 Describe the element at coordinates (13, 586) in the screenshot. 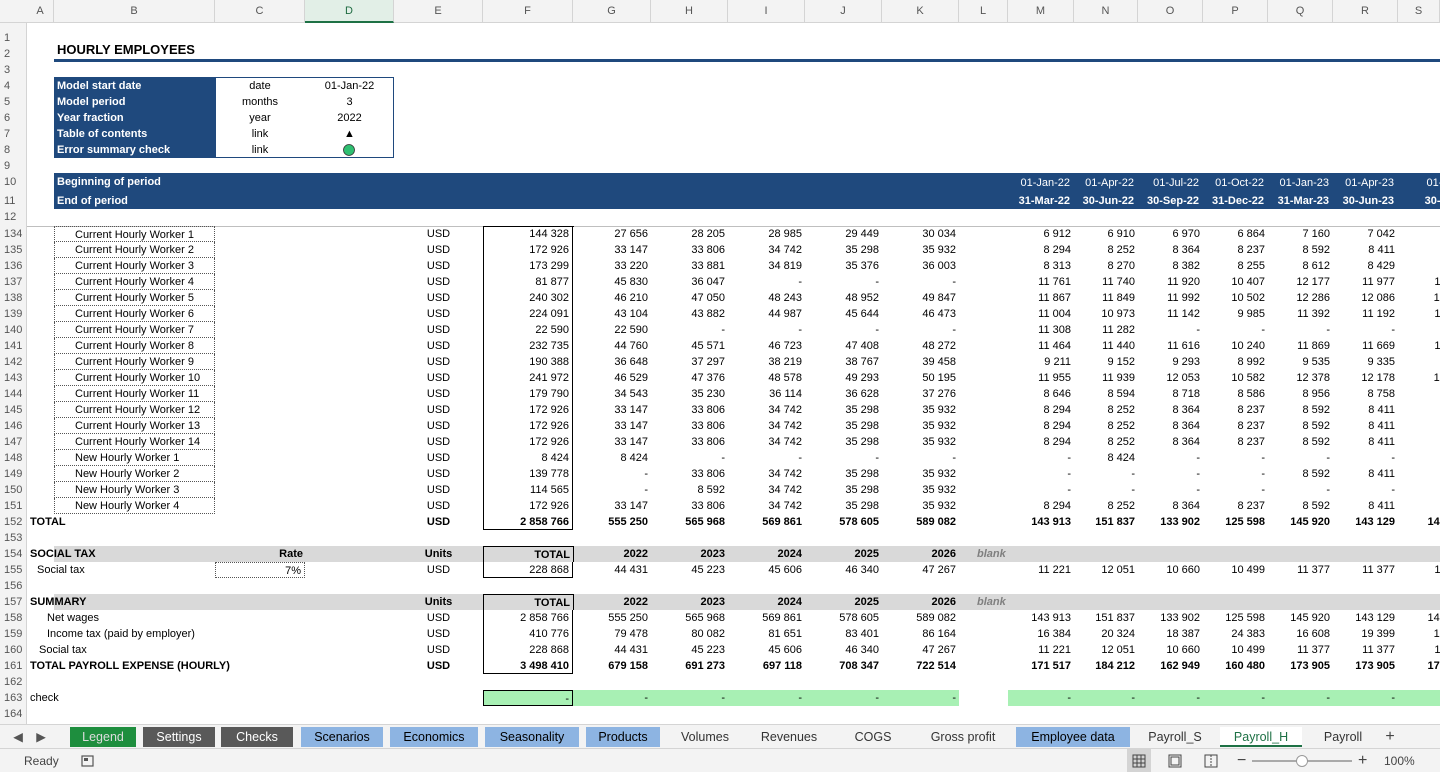

I see `row-header: 156` at that location.